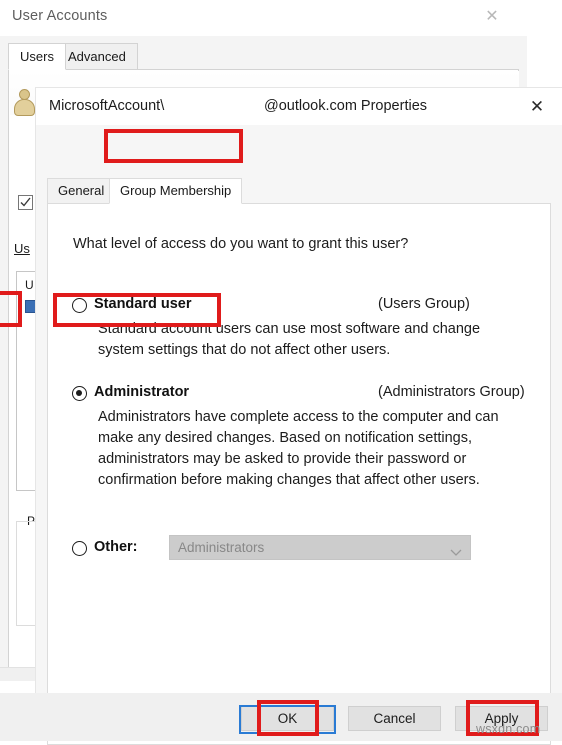 Image resolution: width=562 pixels, height=745 pixels. What do you see at coordinates (116, 547) in the screenshot?
I see `radio-other-label: Other:` at bounding box center [116, 547].